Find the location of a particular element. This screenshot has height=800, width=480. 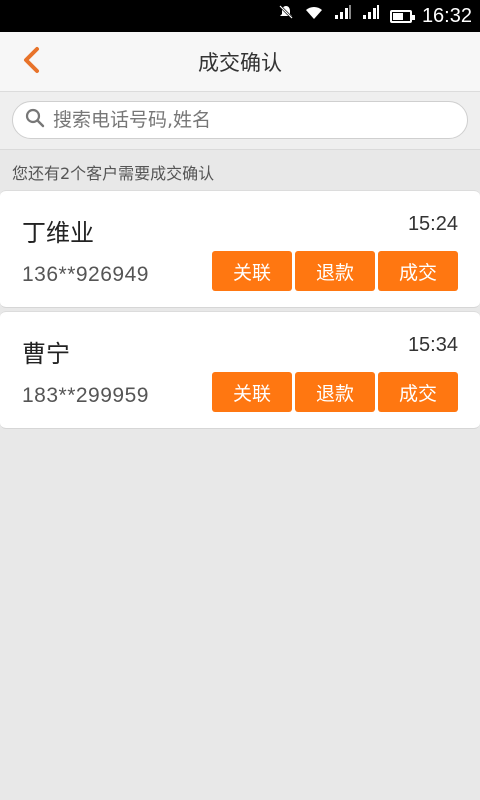

customer-time: 15:24 is located at coordinates (432, 224).